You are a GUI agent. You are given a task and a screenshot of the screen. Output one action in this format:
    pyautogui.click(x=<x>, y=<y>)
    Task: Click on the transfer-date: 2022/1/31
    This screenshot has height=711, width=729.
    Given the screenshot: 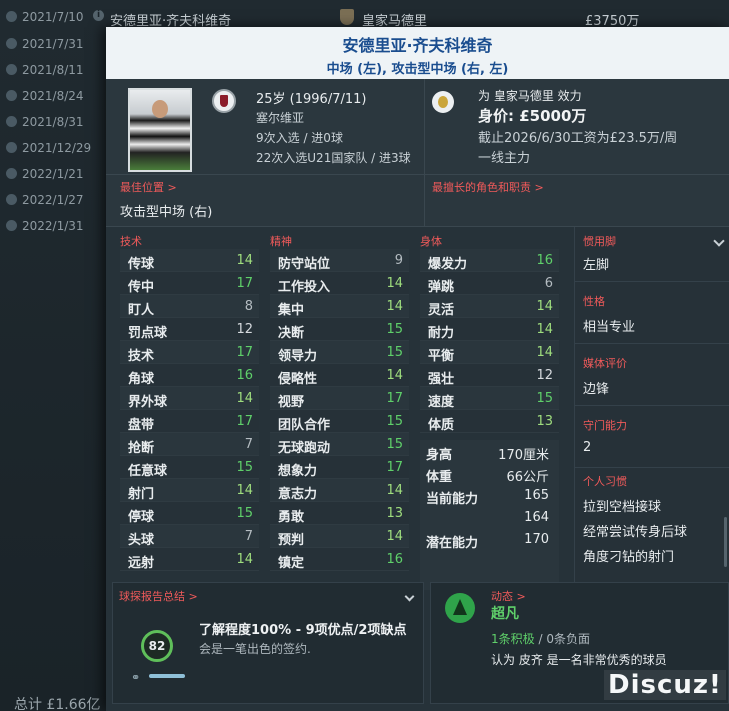 What is the action you would take?
    pyautogui.click(x=53, y=226)
    